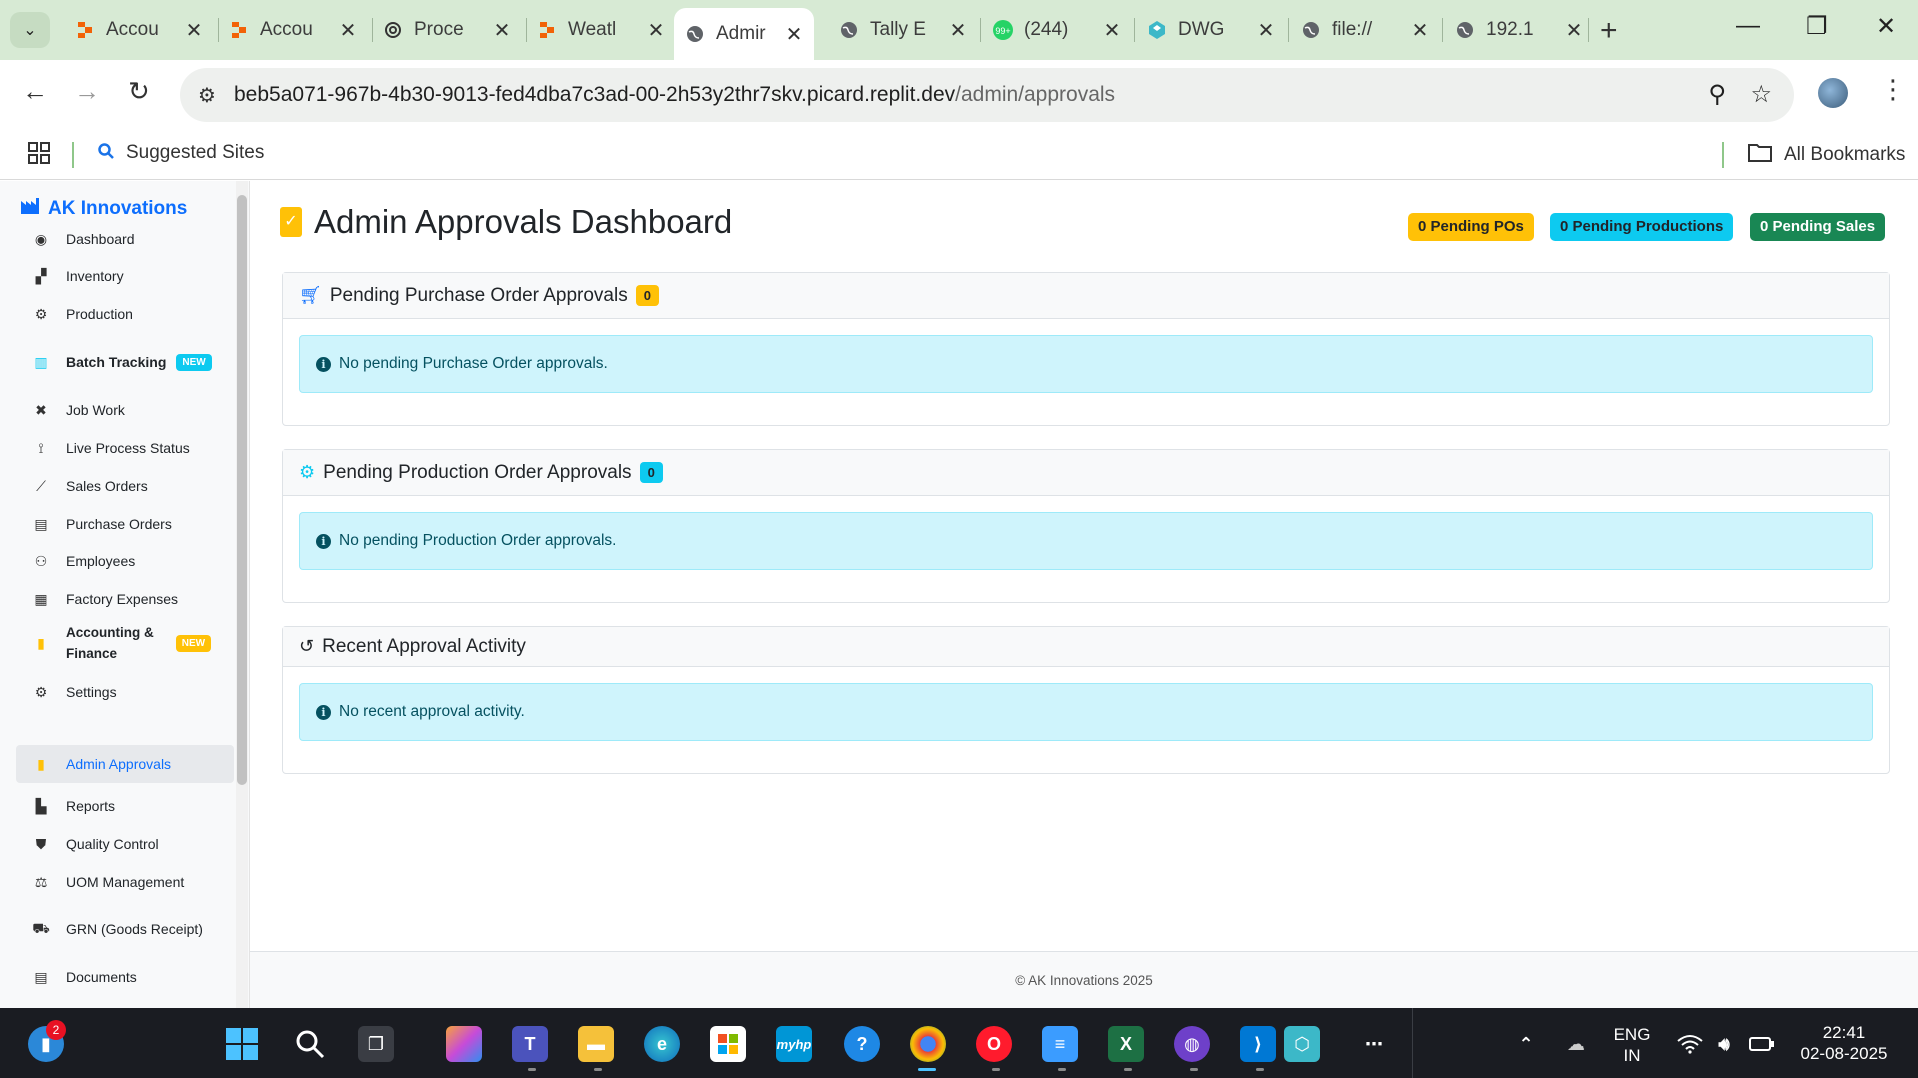 The width and height of the screenshot is (1918, 1078). Describe the element at coordinates (125, 362) in the screenshot. I see `sidebar-item-batch-tracking: ▥ Batch Tracking NEW` at that location.